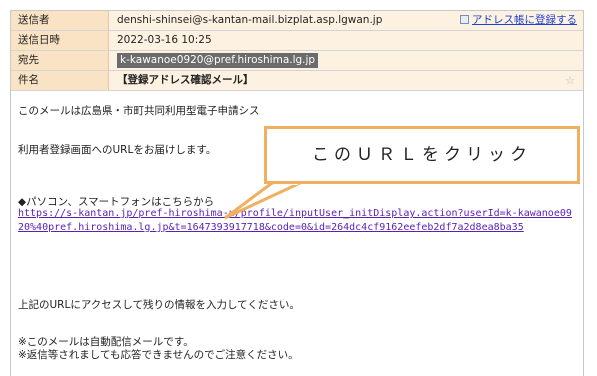 The width and height of the screenshot is (597, 376). What do you see at coordinates (60, 20) in the screenshot?
I see `sender-label: 送信者` at bounding box center [60, 20].